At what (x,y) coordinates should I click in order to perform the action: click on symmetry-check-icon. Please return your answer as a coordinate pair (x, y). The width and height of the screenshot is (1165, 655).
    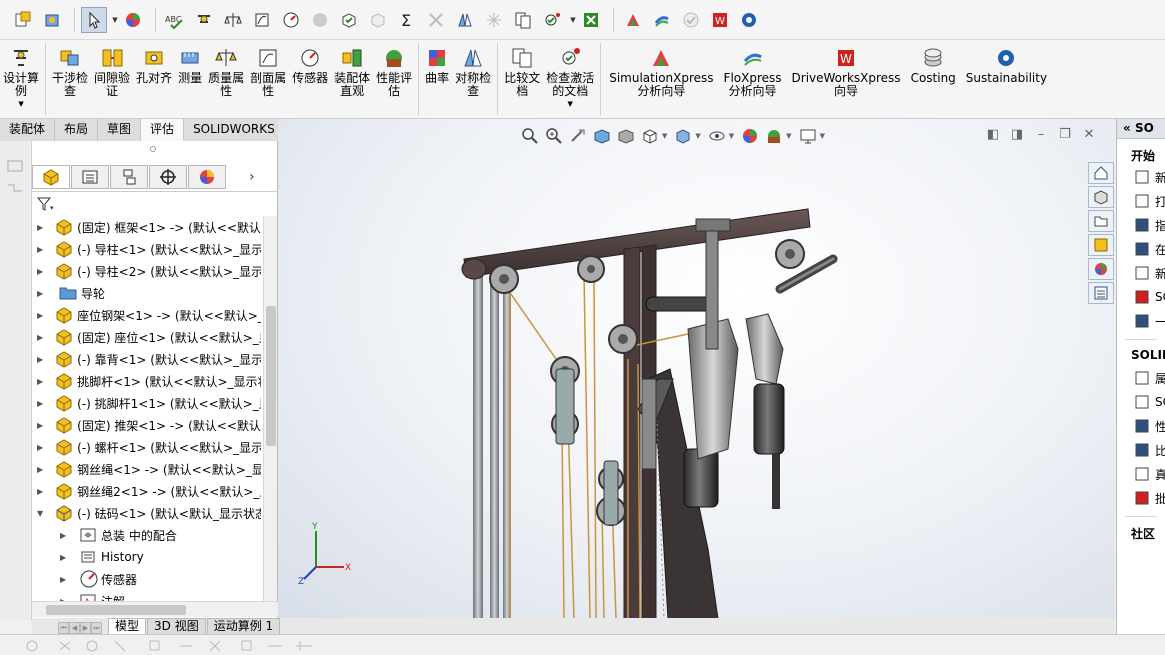
    Looking at the image, I should click on (465, 20).